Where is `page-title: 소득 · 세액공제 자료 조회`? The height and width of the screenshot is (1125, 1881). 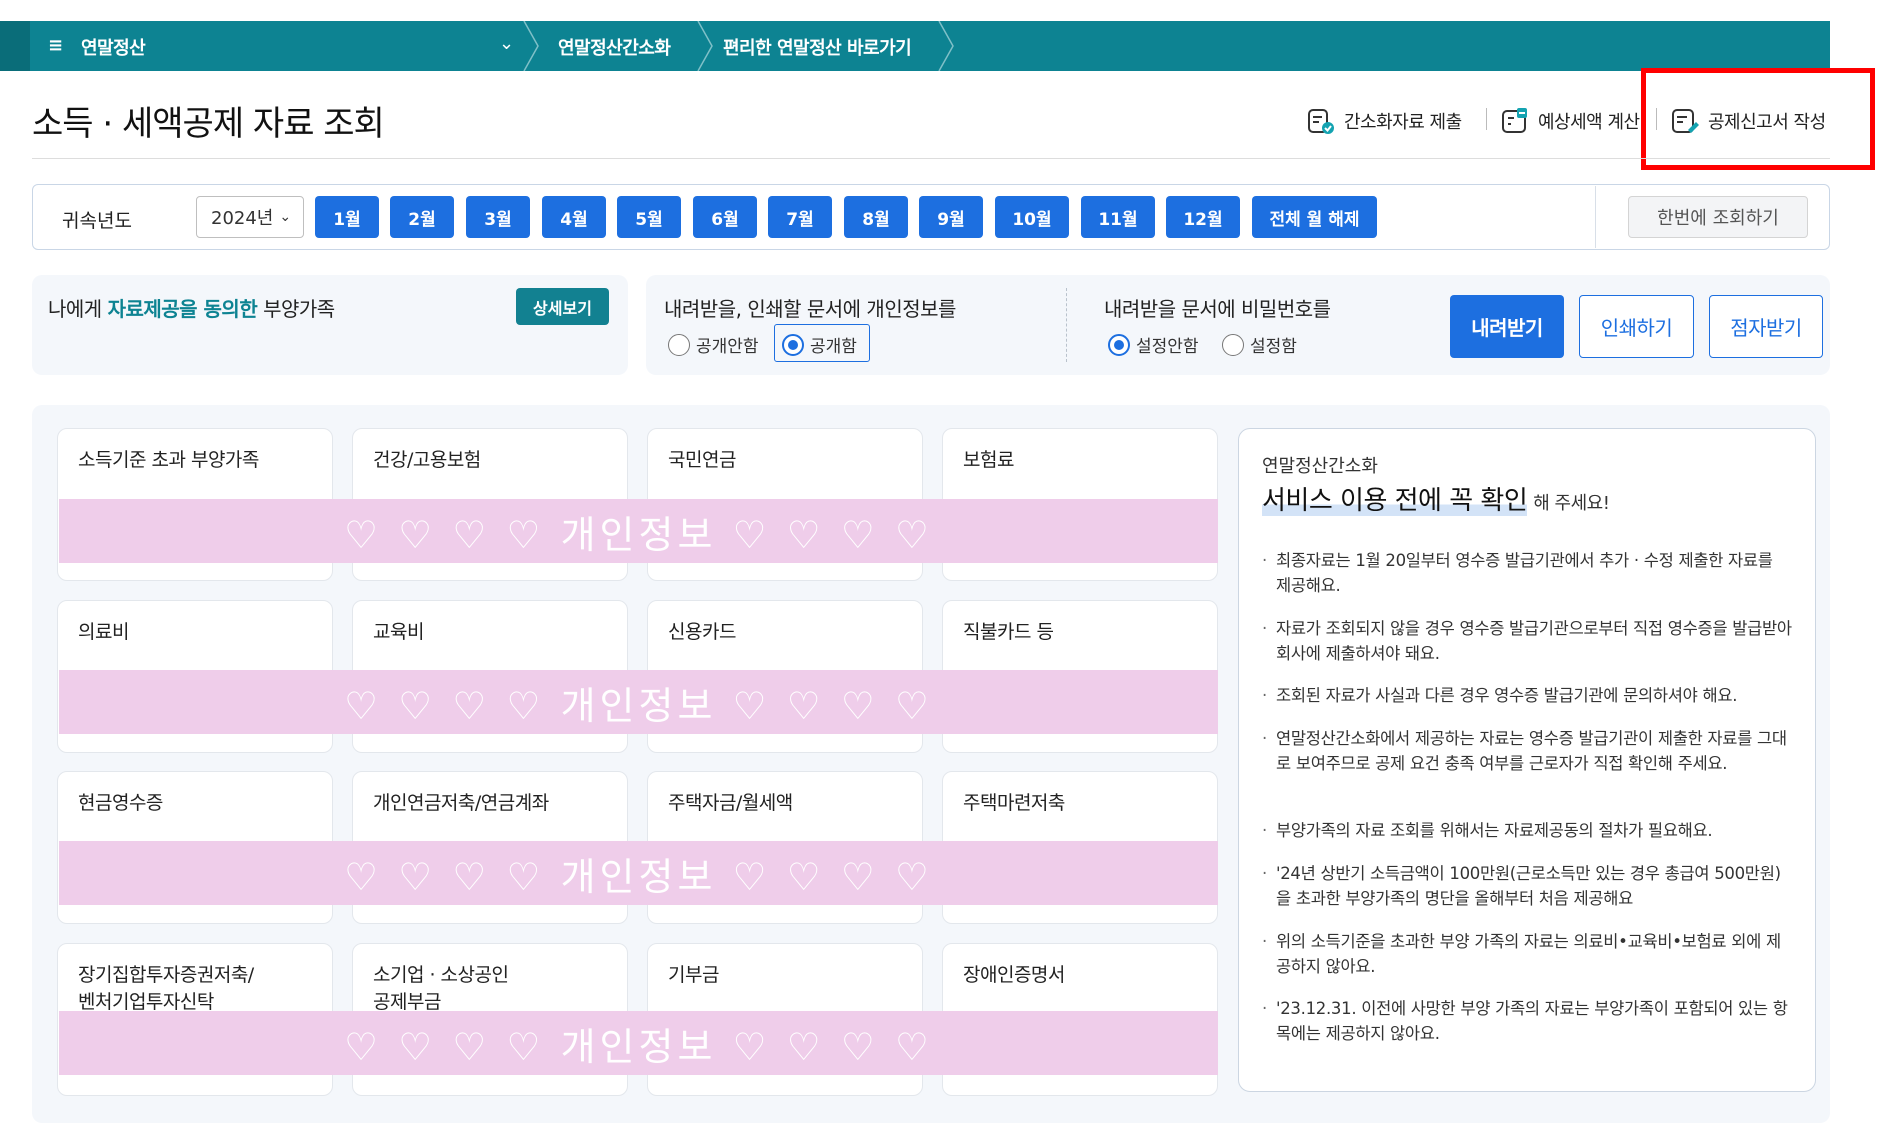
page-title: 소득 · 세액공제 자료 조회 is located at coordinates (208, 124).